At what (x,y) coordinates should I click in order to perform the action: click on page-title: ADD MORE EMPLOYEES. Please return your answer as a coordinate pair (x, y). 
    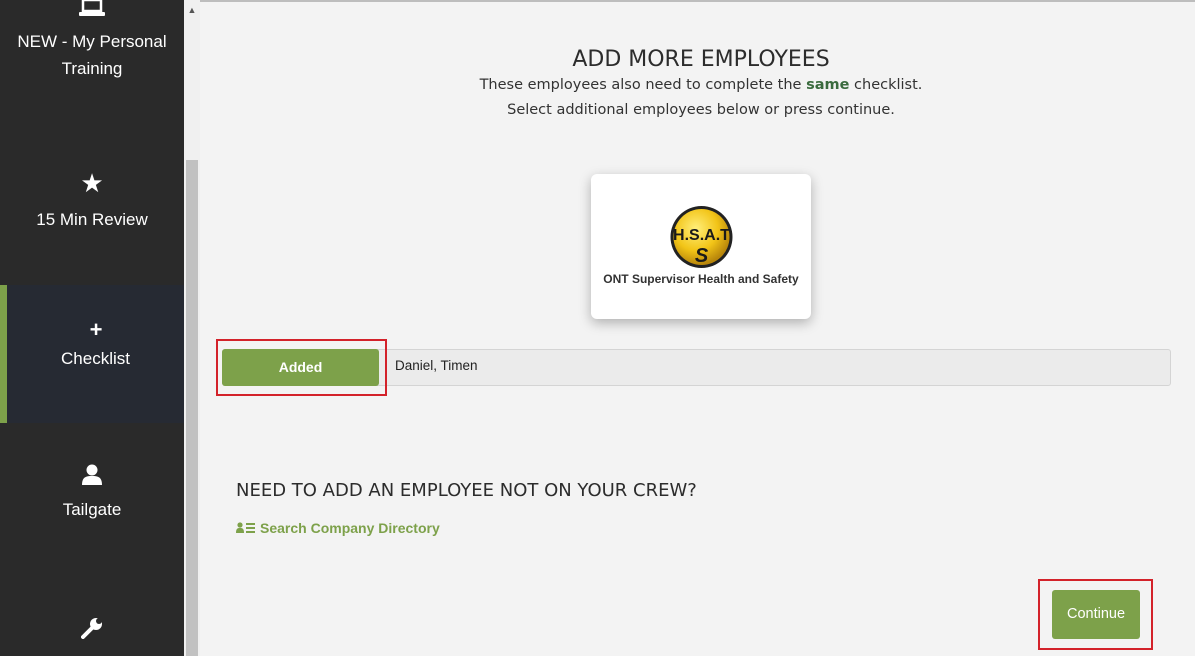
    Looking at the image, I should click on (701, 59).